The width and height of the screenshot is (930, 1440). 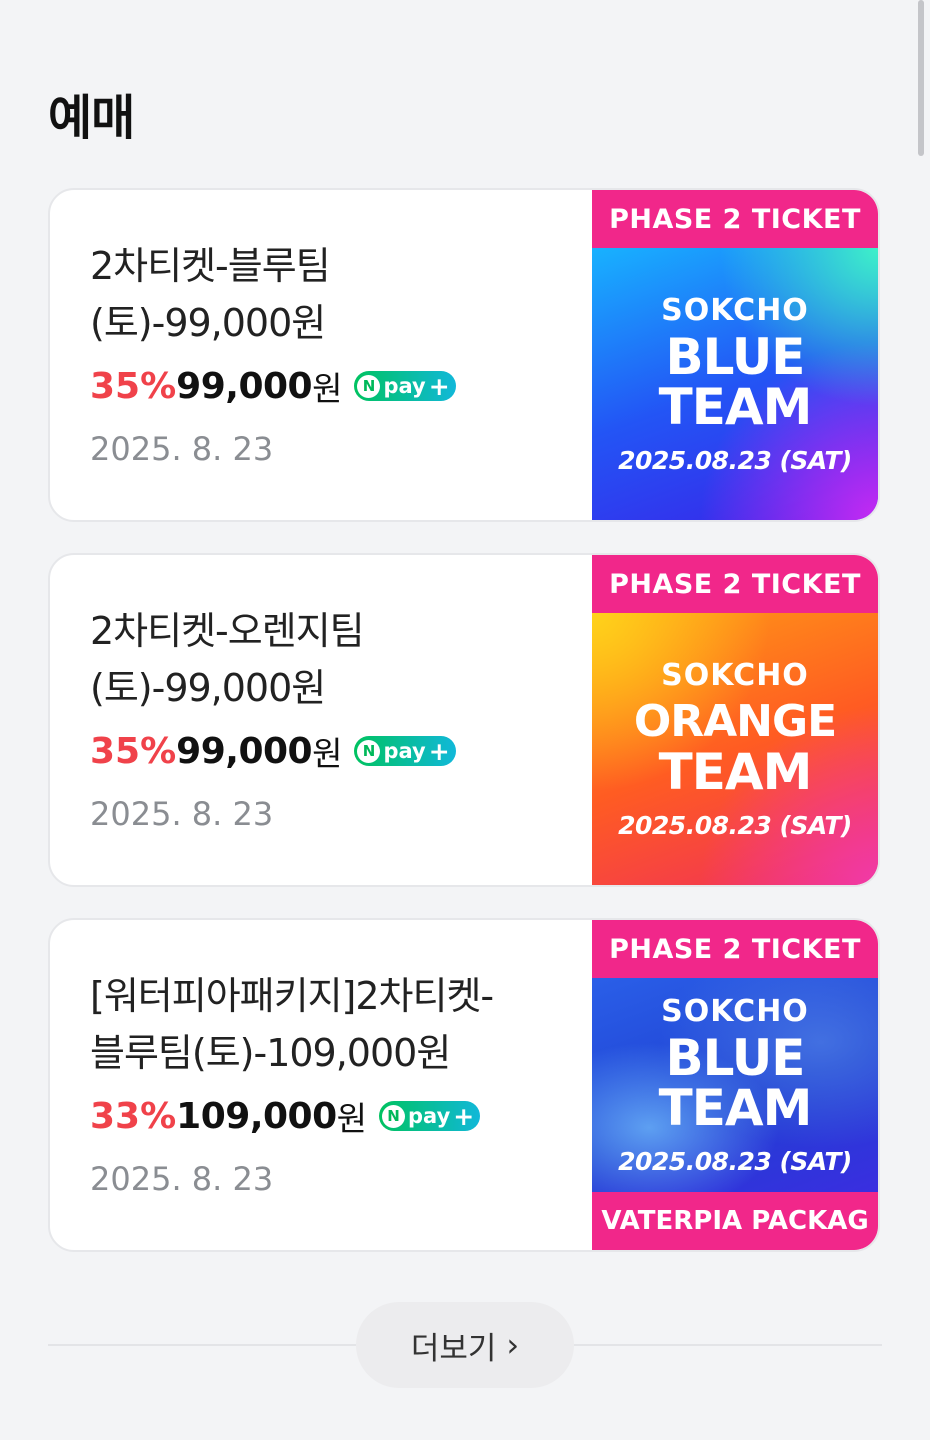 I want to click on more-button: 더보기 ›, so click(x=465, y=1345).